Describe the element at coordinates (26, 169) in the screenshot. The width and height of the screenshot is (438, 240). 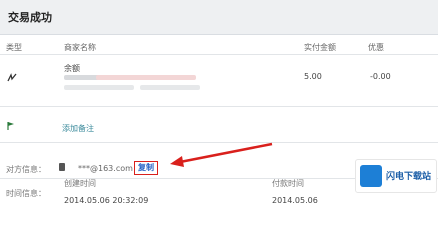
I see `paid-label: 对方信息：` at that location.